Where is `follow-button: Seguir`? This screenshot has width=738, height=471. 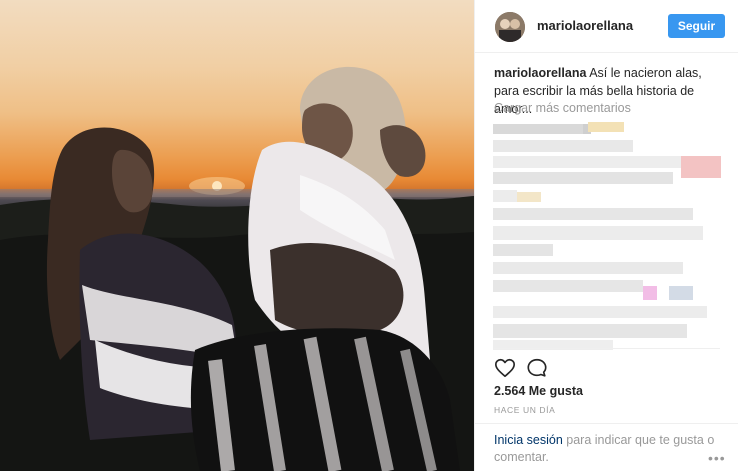 follow-button: Seguir is located at coordinates (696, 26).